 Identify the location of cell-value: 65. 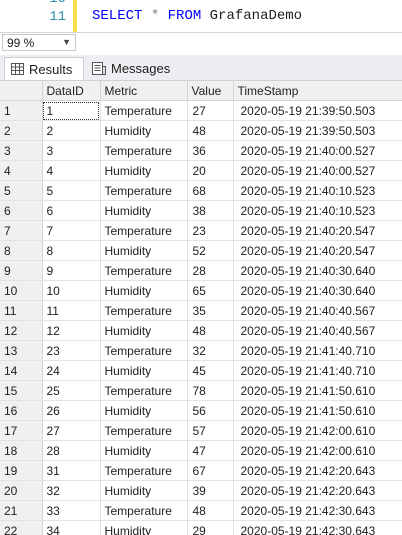
(210, 290).